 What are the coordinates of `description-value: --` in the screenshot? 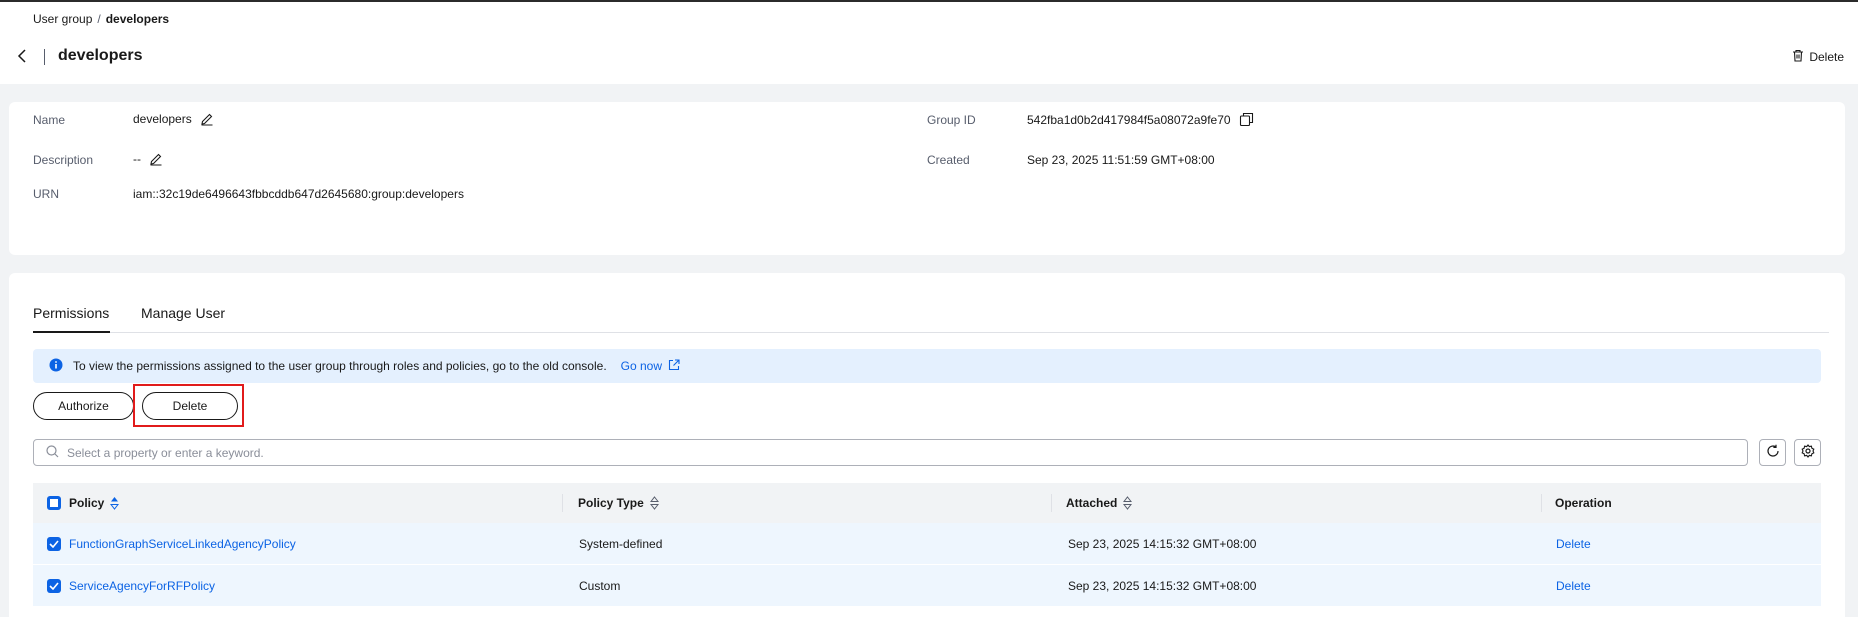 It's located at (137, 159).